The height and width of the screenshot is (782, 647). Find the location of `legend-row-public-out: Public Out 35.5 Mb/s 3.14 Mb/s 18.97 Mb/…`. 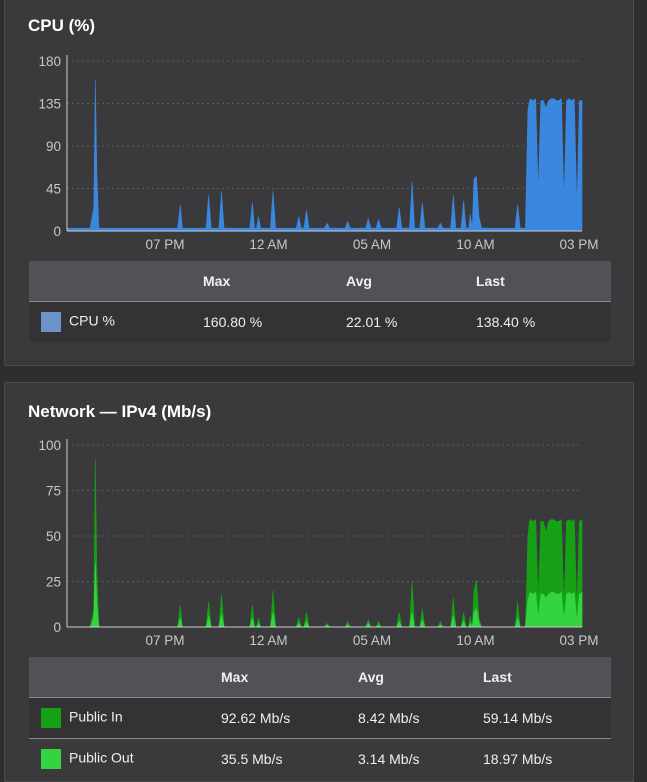

legend-row-public-out: Public Out 35.5 Mb/s 3.14 Mb/s 18.97 Mb/… is located at coordinates (320, 758).